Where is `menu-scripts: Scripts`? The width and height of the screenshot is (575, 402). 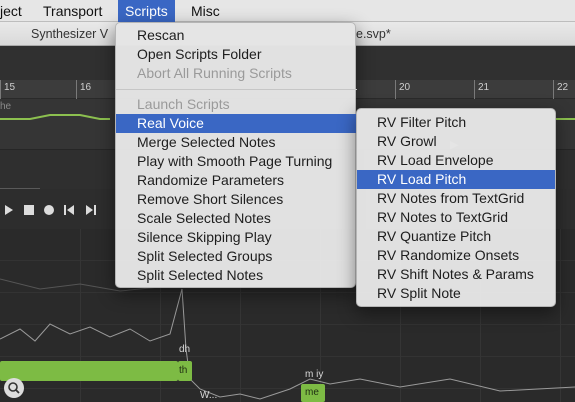 menu-scripts: Scripts is located at coordinates (146, 11).